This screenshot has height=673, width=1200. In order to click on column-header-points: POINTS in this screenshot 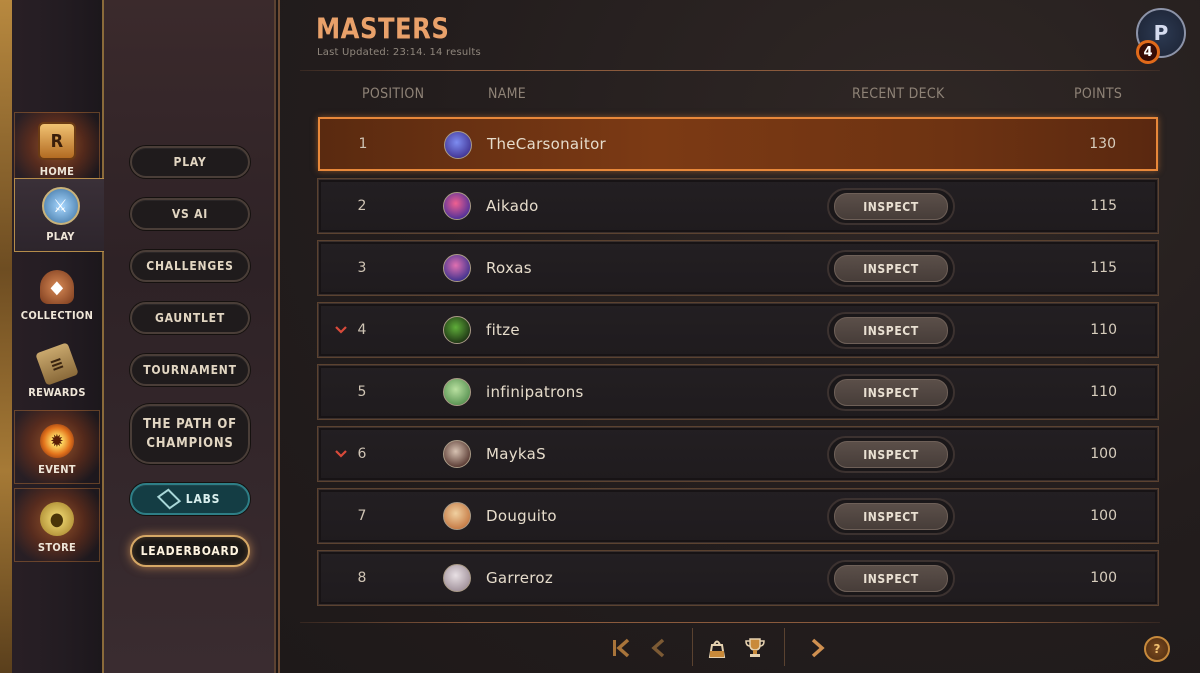, I will do `click(1098, 94)`.